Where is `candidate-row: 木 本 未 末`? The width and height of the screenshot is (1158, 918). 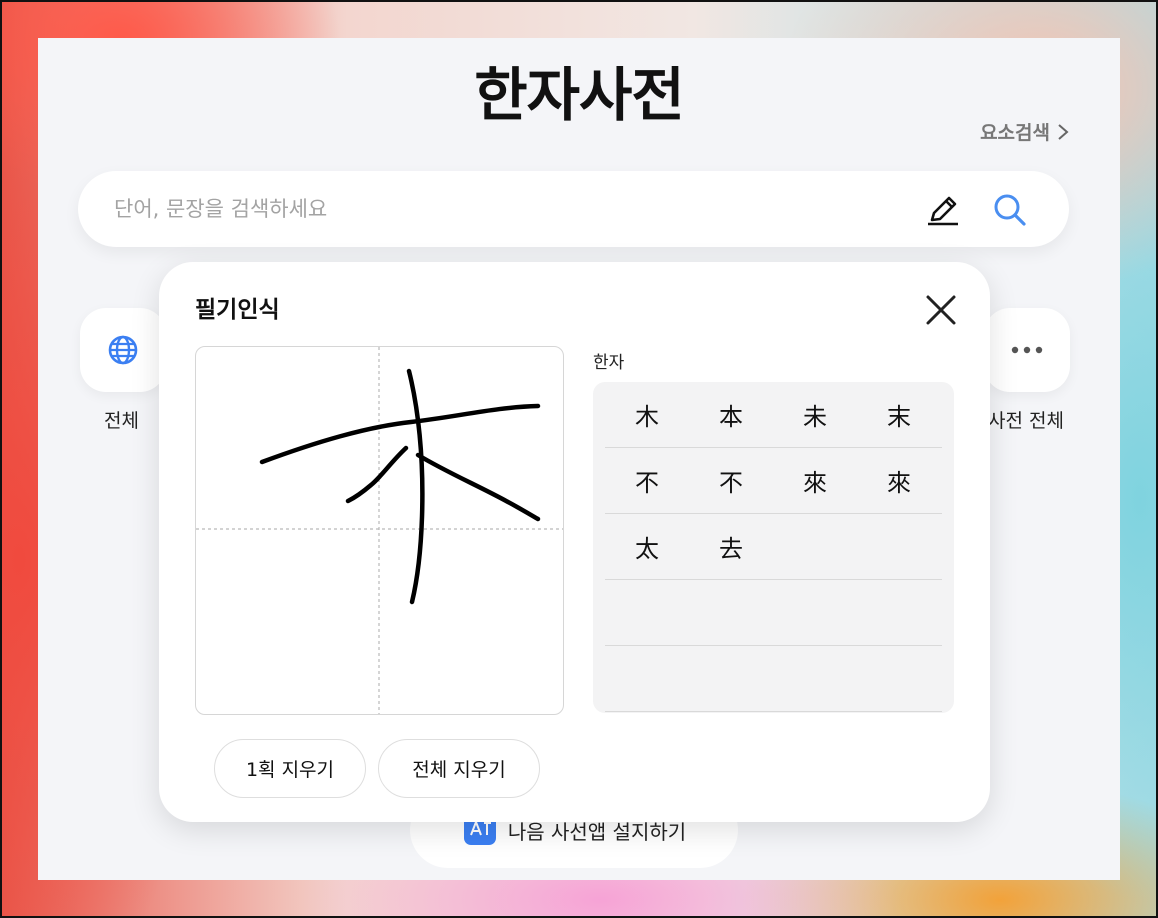
candidate-row: 木 本 未 末 is located at coordinates (773, 415).